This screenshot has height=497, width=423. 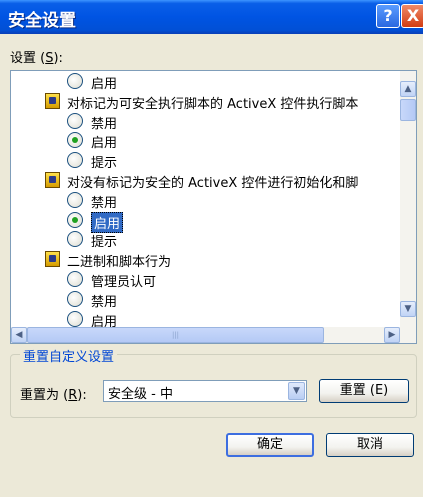 What do you see at coordinates (205, 391) in the screenshot?
I see `reset-level-select: 安全级 - 中 ▼` at bounding box center [205, 391].